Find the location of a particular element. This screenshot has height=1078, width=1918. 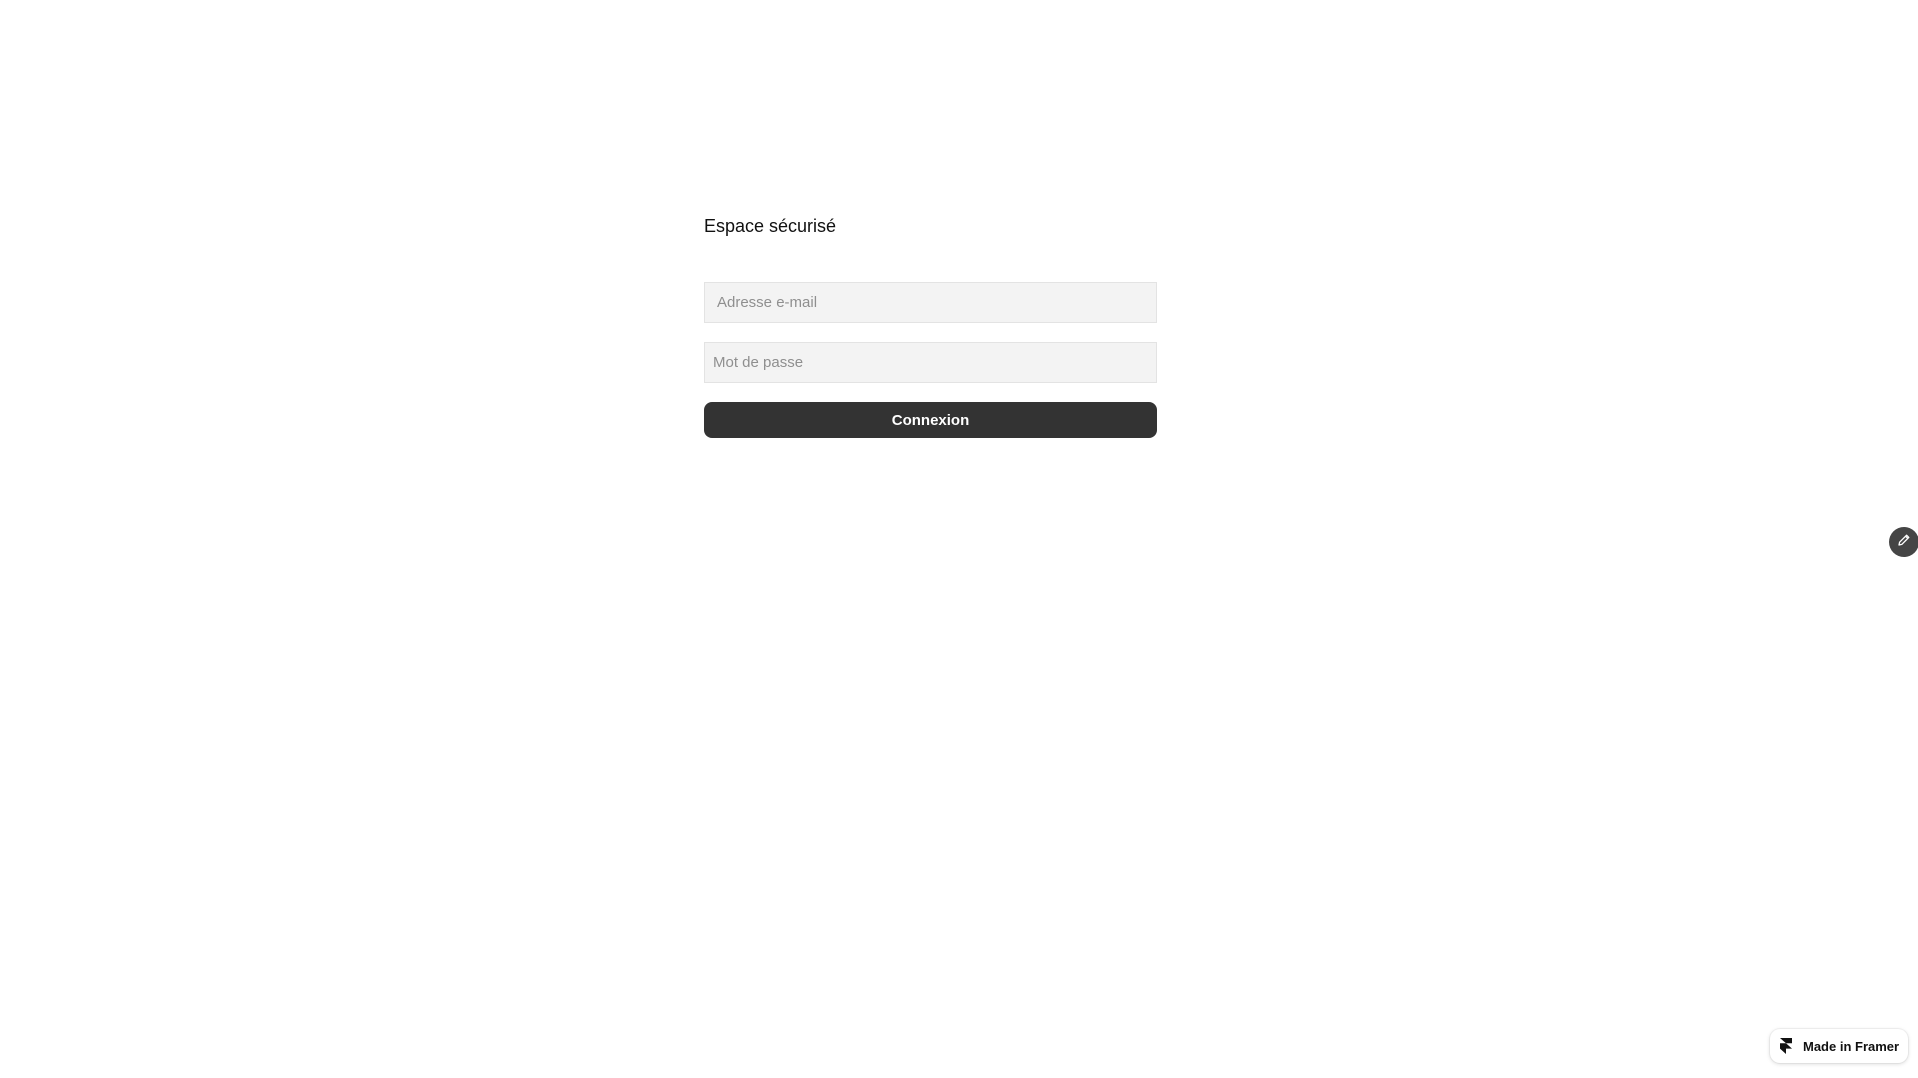

made-in-framer-badge: Made in Framer is located at coordinates (1839, 1046).